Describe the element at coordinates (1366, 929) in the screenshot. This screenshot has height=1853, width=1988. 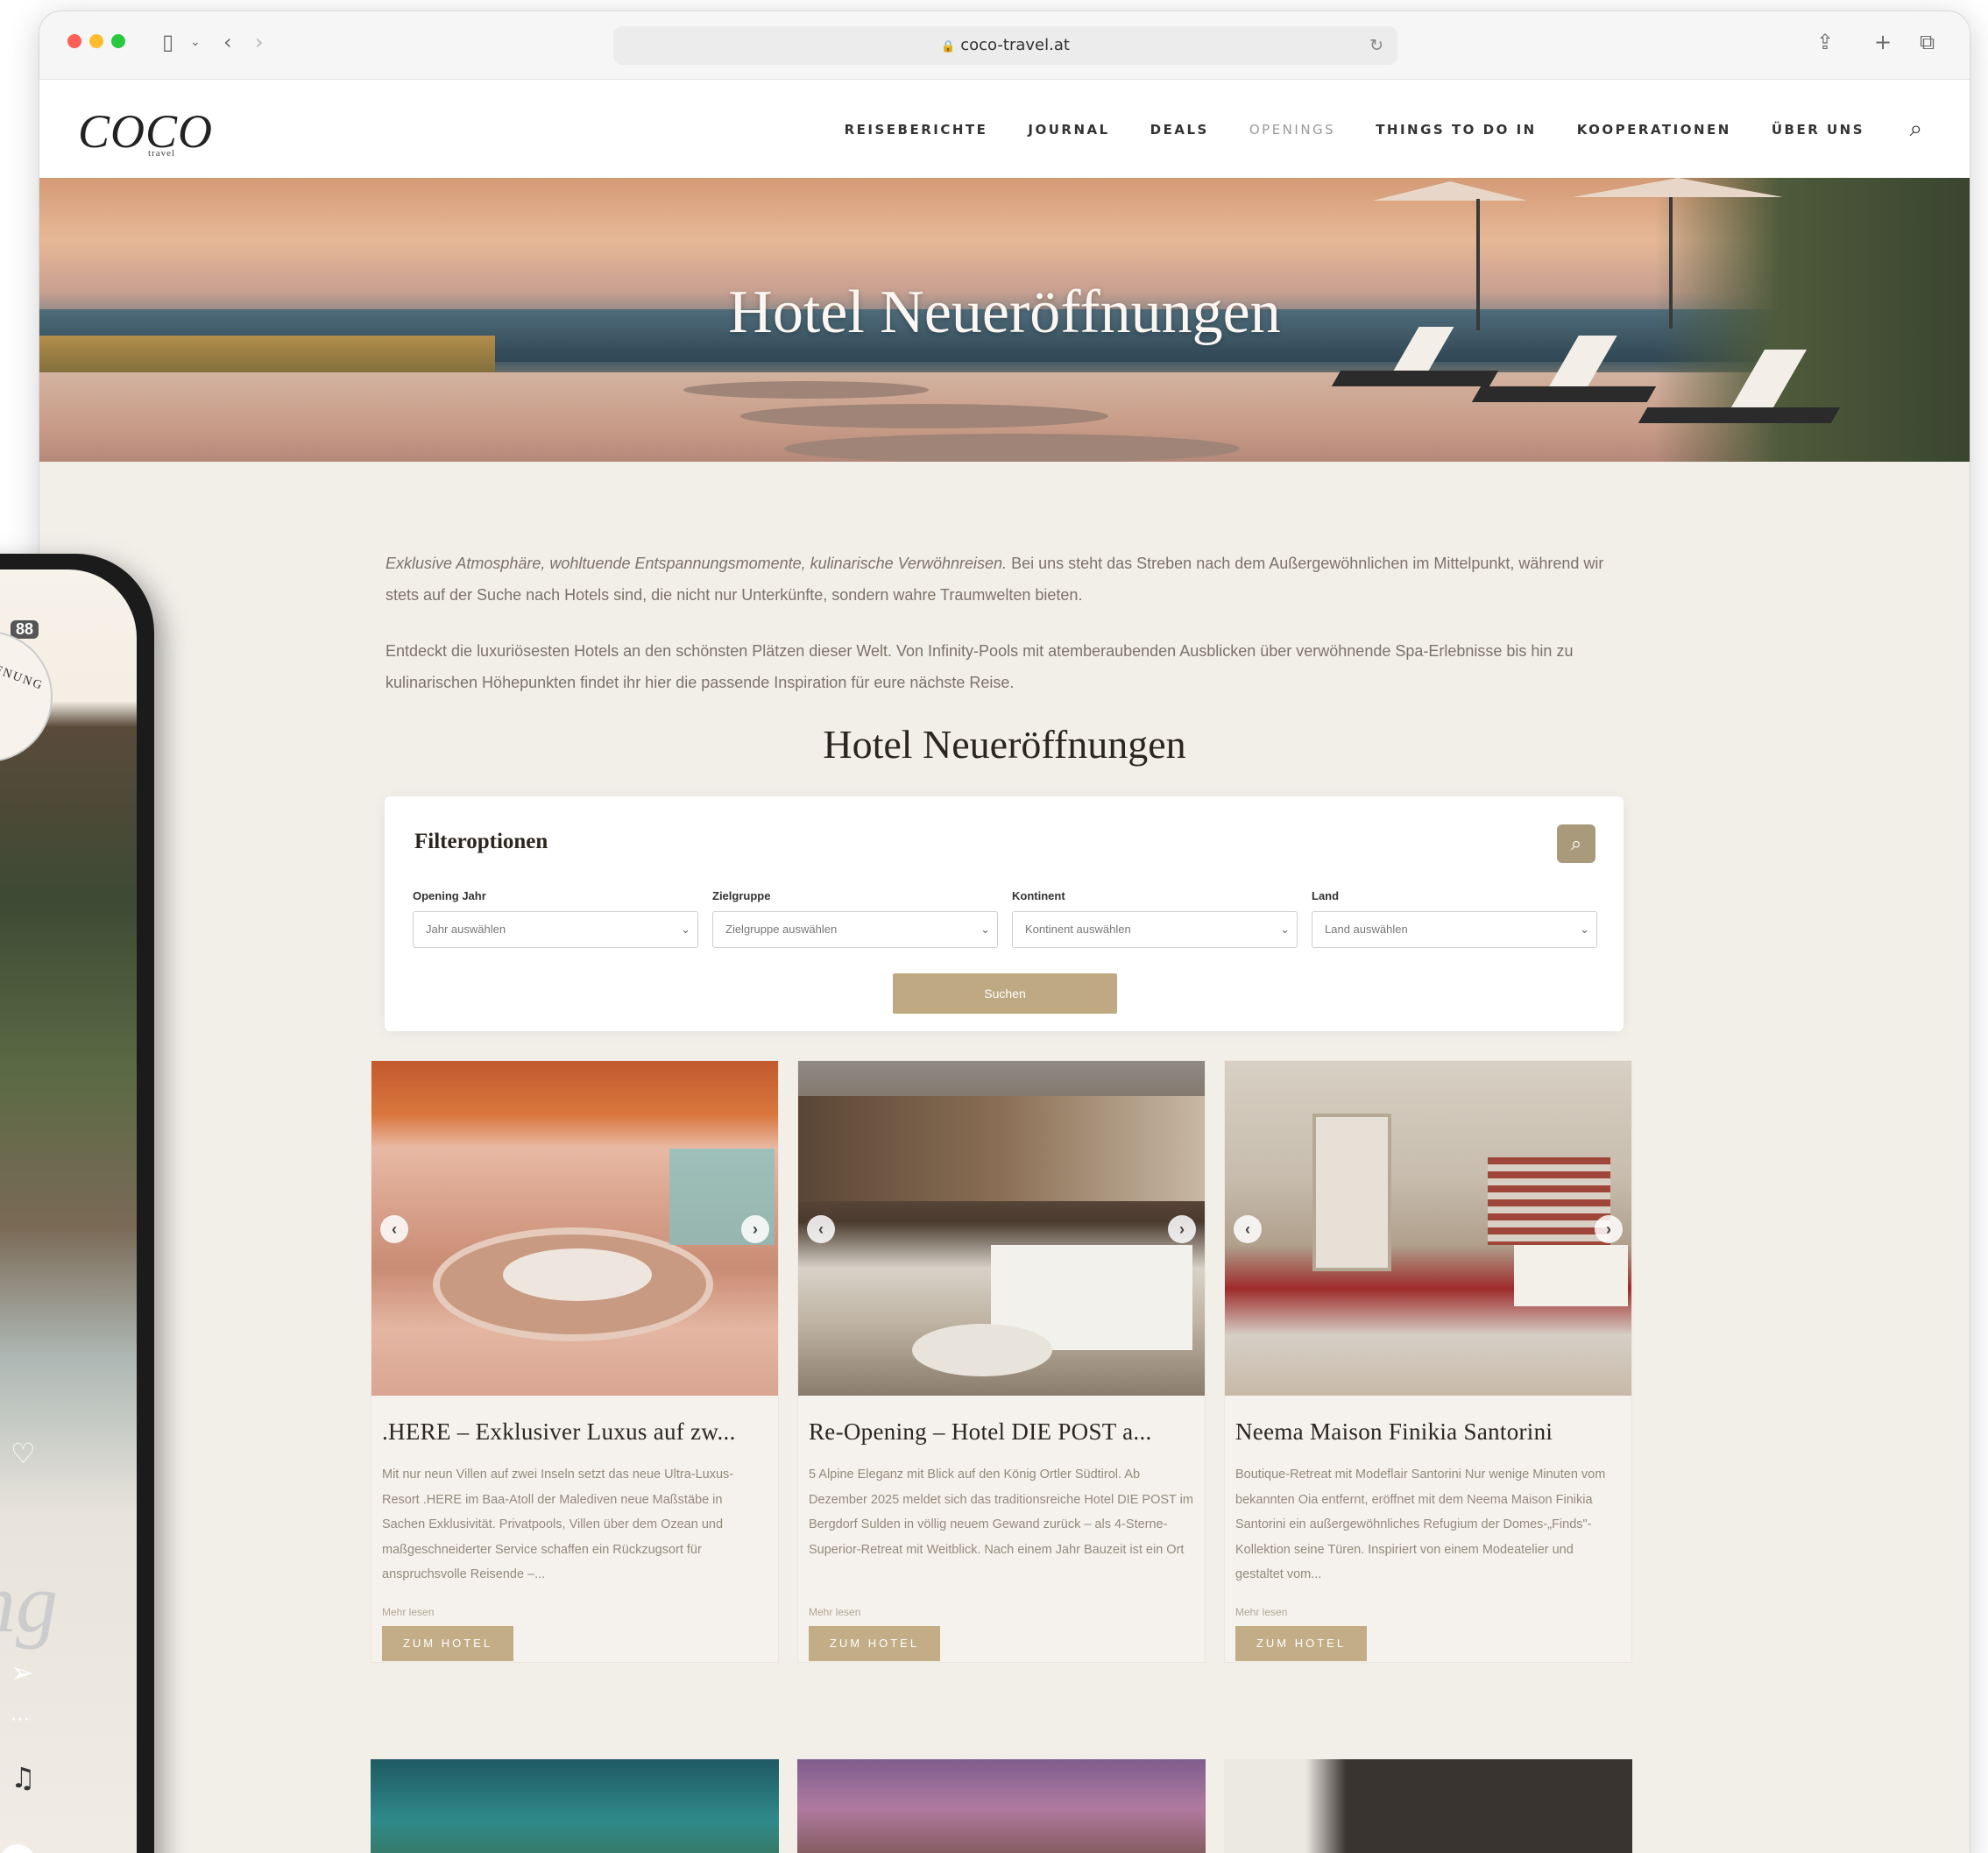
I see `select-value: Land auswählen` at that location.